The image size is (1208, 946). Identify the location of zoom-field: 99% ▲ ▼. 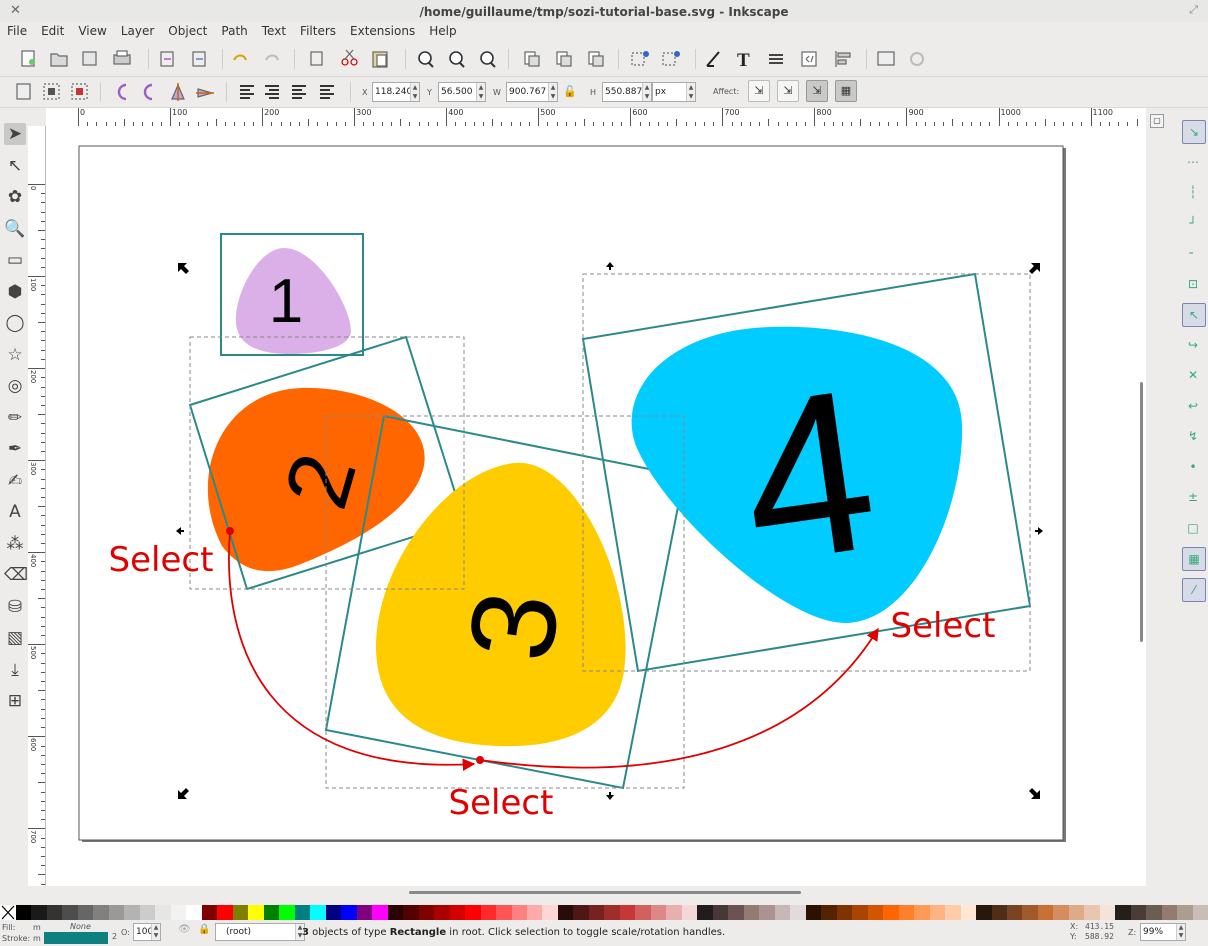
(1163, 932).